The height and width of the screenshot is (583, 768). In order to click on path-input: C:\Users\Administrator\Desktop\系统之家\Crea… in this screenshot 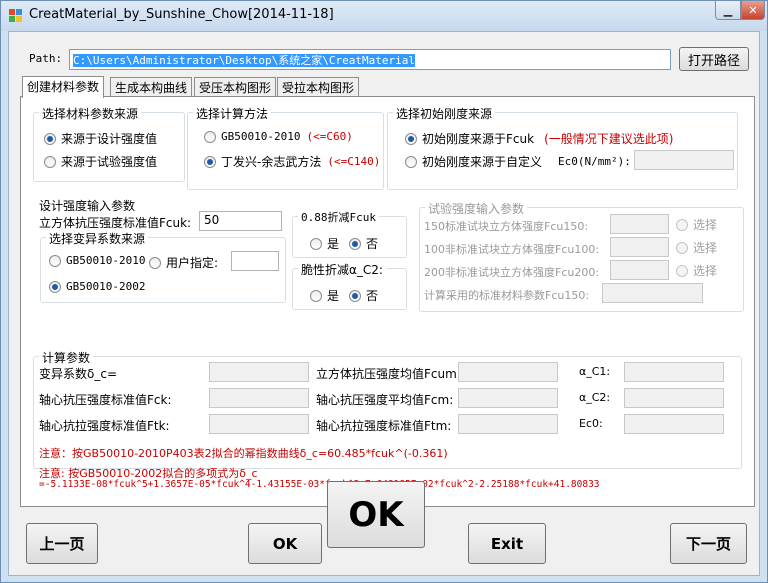, I will do `click(370, 59)`.